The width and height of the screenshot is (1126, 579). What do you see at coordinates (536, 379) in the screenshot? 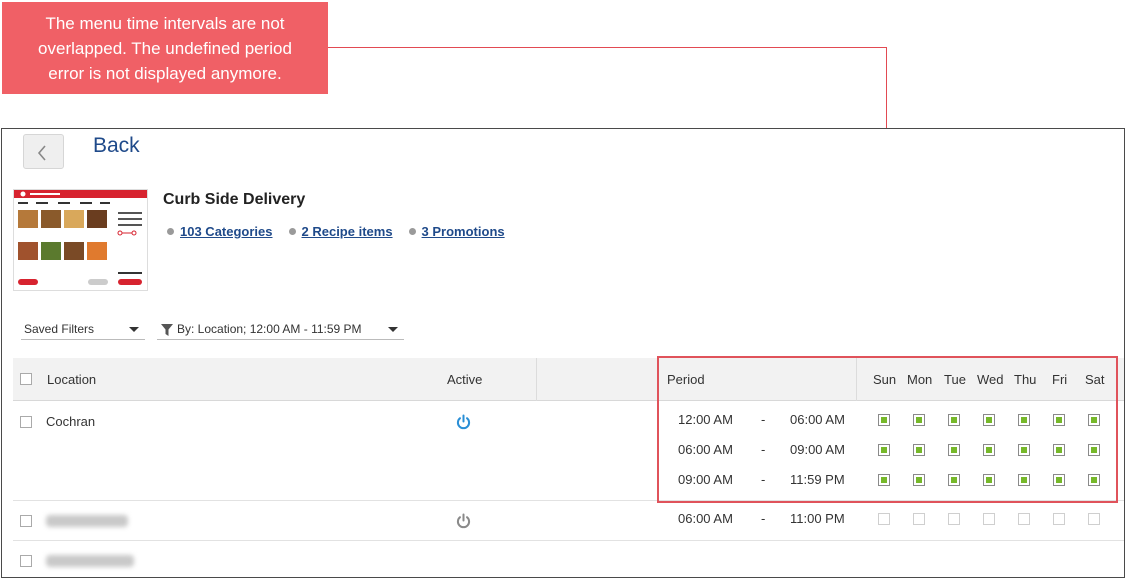
I see `column-divider` at bounding box center [536, 379].